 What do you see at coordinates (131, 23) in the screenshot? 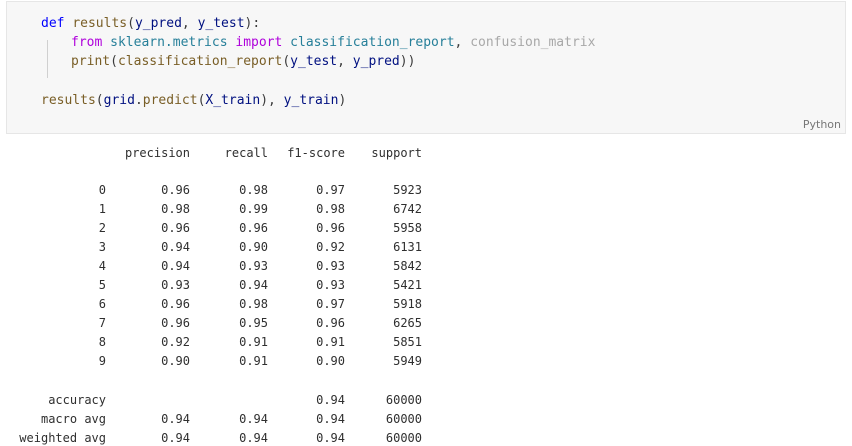
I see `paren-open: (` at bounding box center [131, 23].